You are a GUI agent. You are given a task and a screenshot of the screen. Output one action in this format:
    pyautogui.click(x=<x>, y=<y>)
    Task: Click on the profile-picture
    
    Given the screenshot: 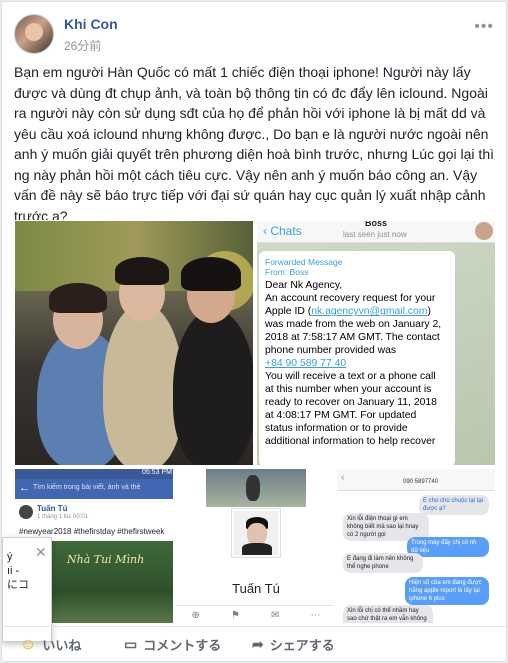 What is the action you would take?
    pyautogui.click(x=256, y=533)
    